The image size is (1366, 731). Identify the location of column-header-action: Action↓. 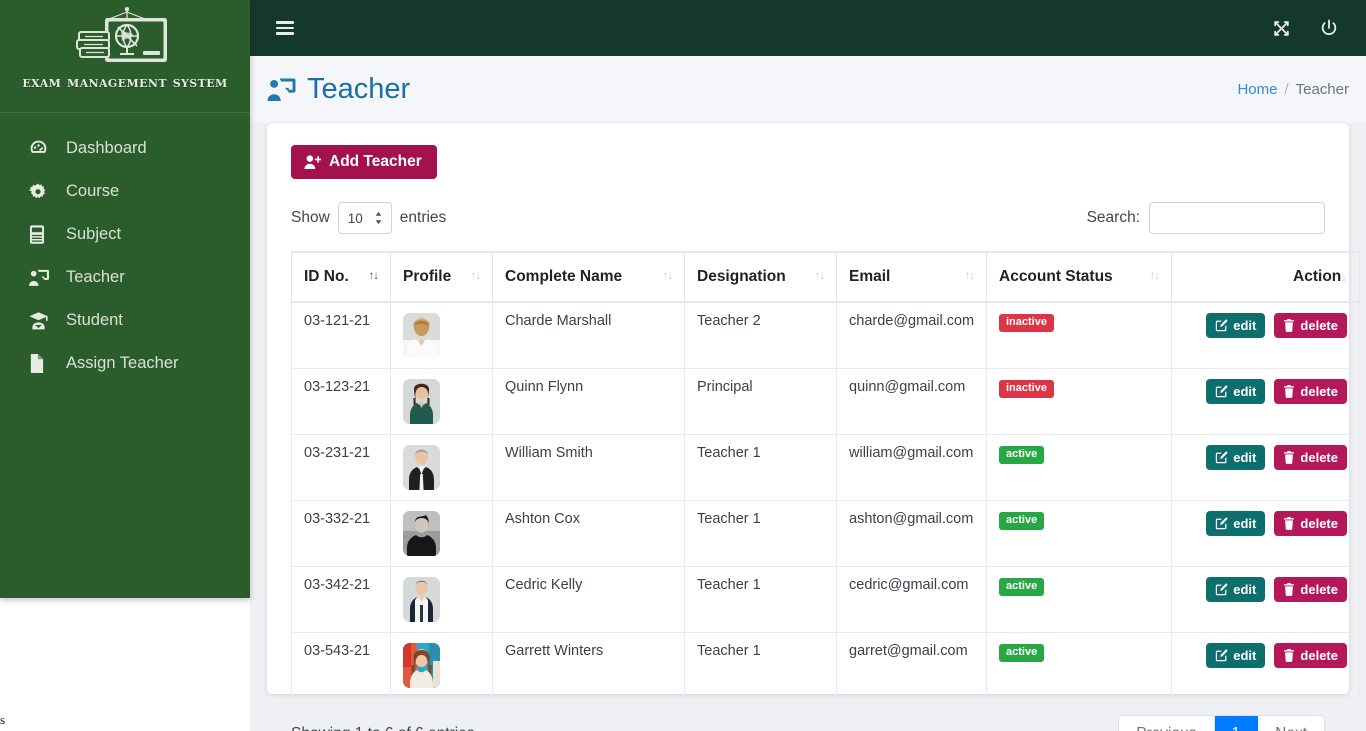
(1265, 277).